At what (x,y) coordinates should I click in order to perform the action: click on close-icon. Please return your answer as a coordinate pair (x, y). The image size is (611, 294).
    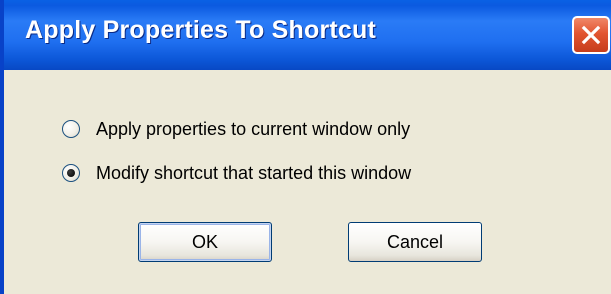
    Looking at the image, I should click on (591, 35).